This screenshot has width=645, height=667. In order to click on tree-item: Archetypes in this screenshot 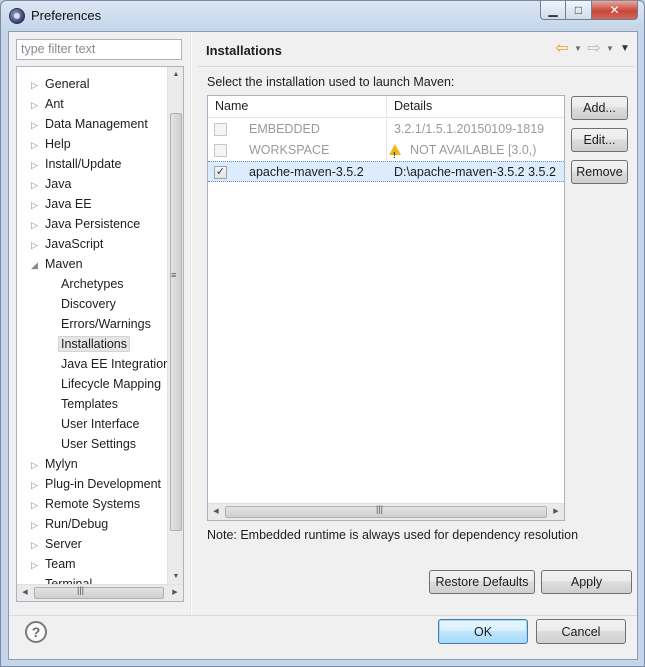, I will do `click(91, 284)`.